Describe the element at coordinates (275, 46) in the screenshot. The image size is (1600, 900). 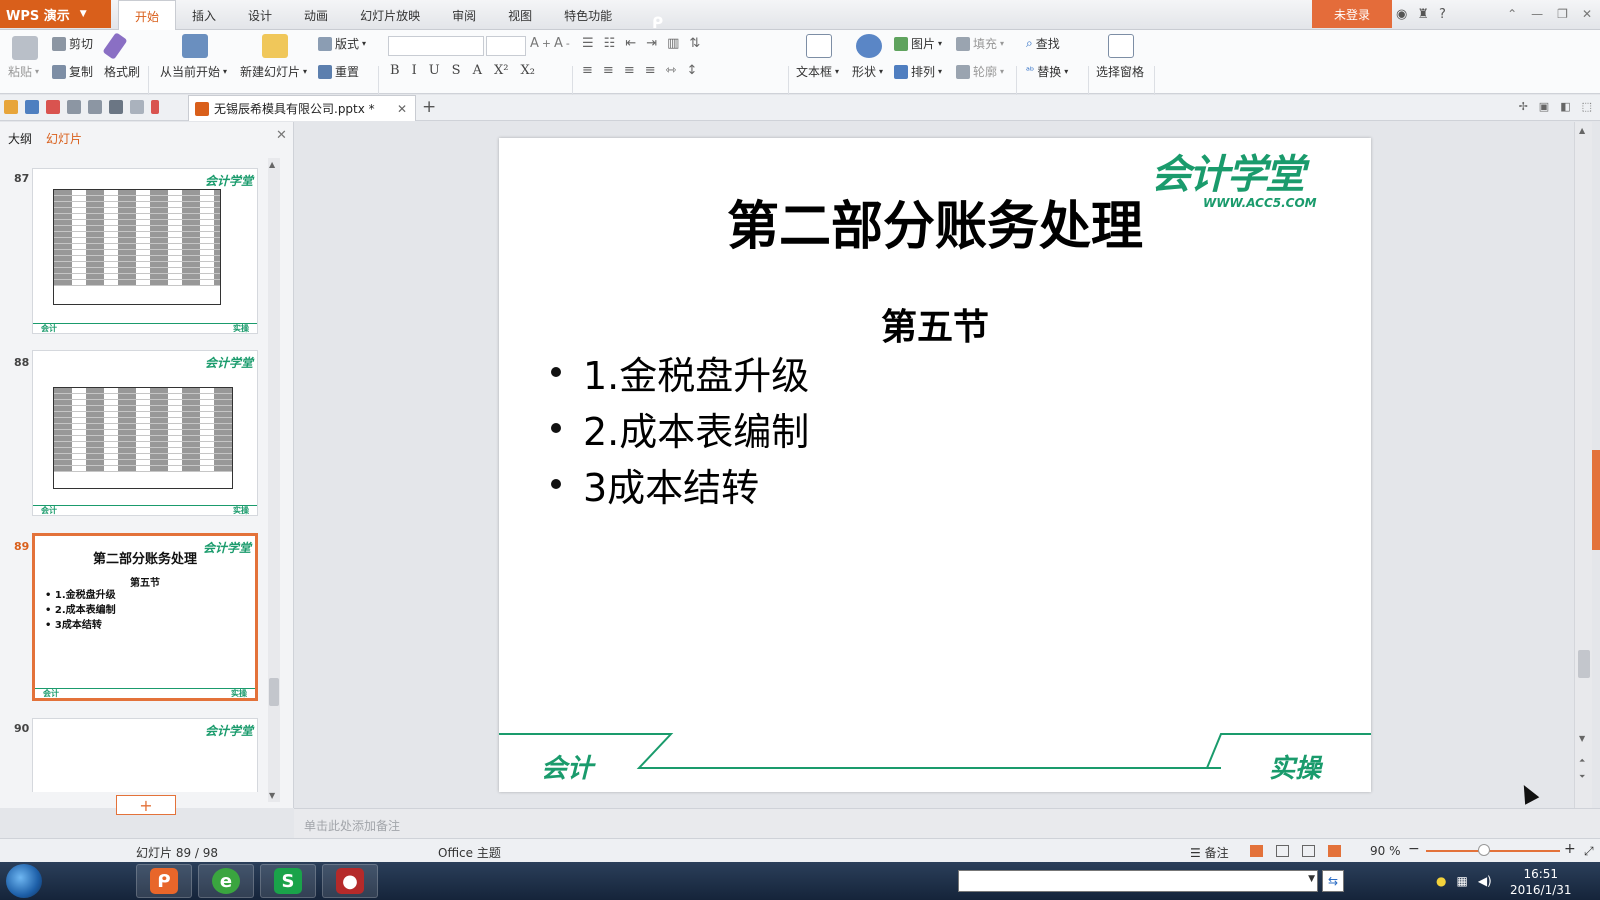
I see `new-slide-icon` at that location.